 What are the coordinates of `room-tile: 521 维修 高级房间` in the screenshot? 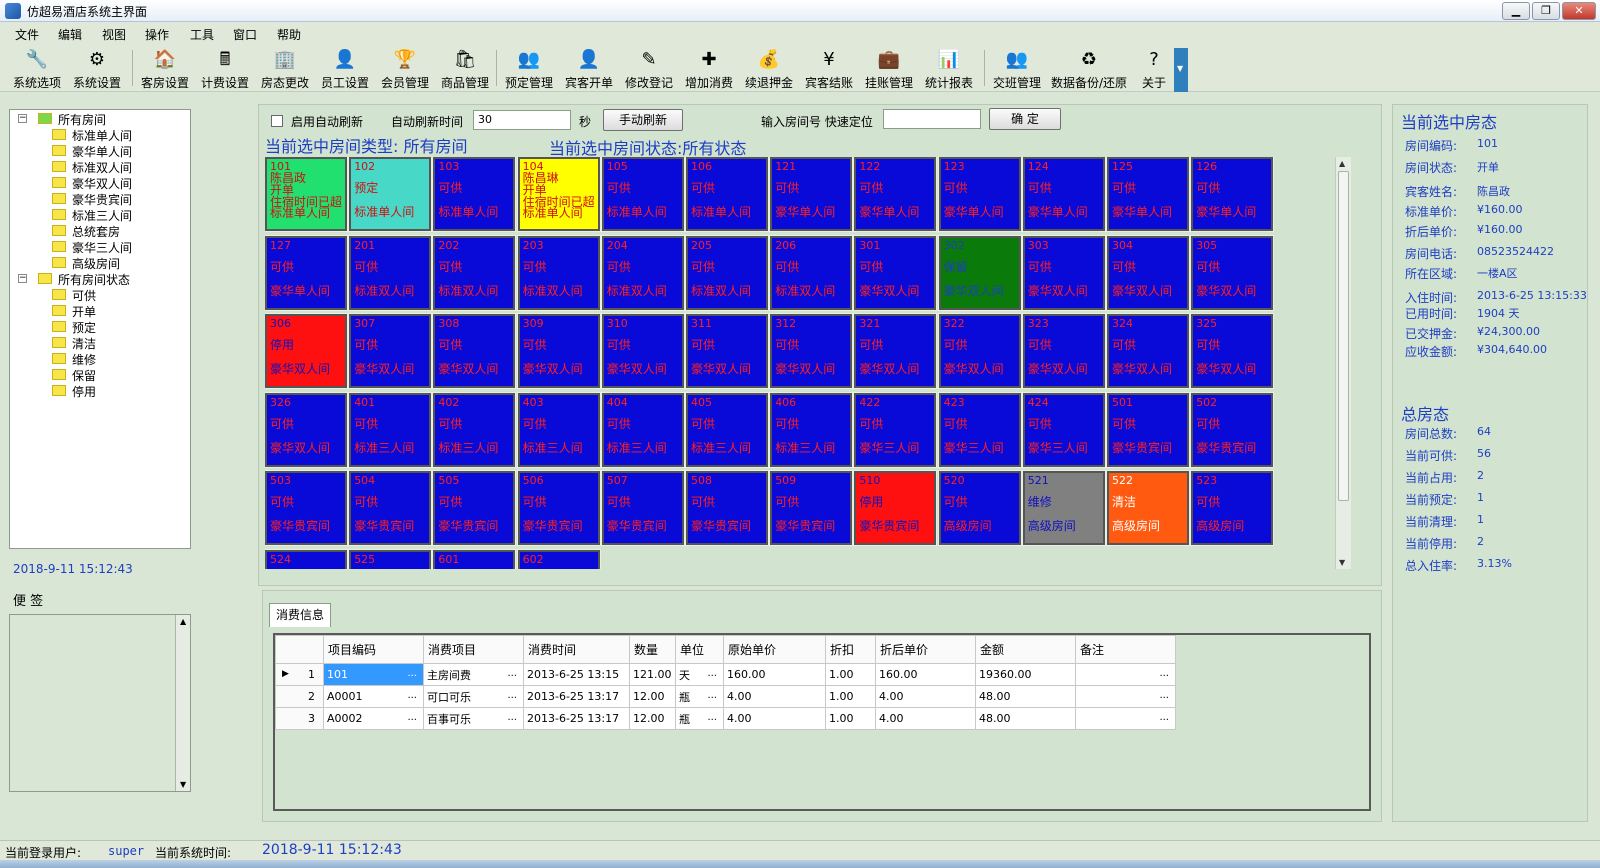 It's located at (1063, 508).